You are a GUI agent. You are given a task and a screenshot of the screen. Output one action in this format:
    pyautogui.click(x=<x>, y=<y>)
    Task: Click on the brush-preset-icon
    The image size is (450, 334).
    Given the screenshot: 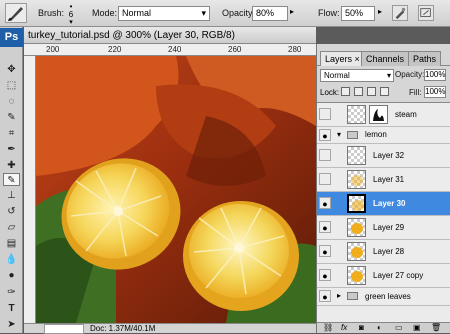 What is the action you would take?
    pyautogui.click(x=16, y=13)
    